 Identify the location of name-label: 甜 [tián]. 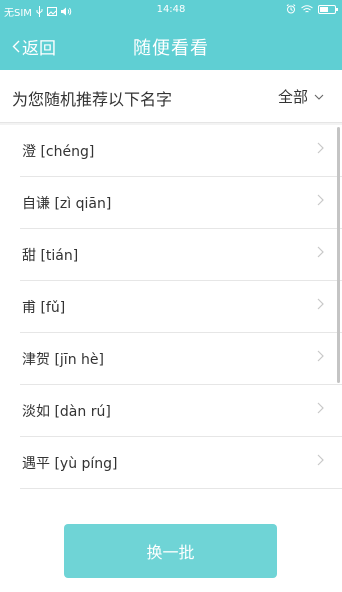
(50, 256).